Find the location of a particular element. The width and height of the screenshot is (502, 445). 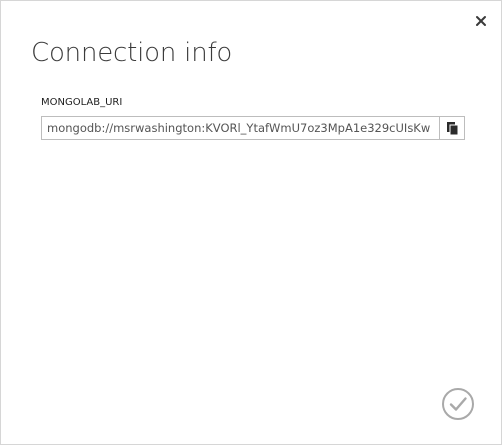

confirm-button is located at coordinates (458, 404).